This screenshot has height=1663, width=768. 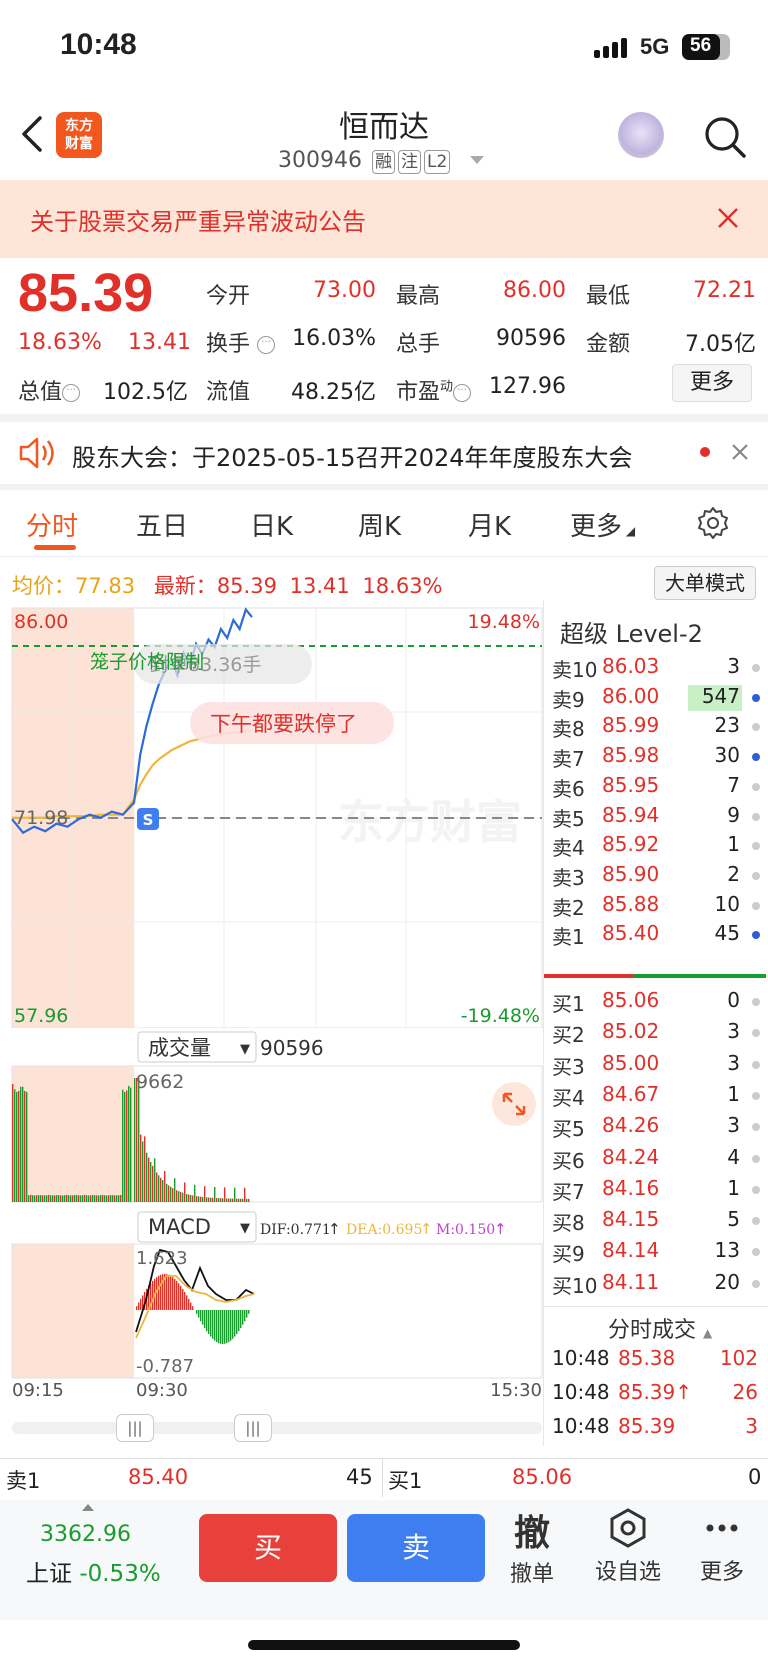 I want to click on macd-bars, so click(x=193, y=1309).